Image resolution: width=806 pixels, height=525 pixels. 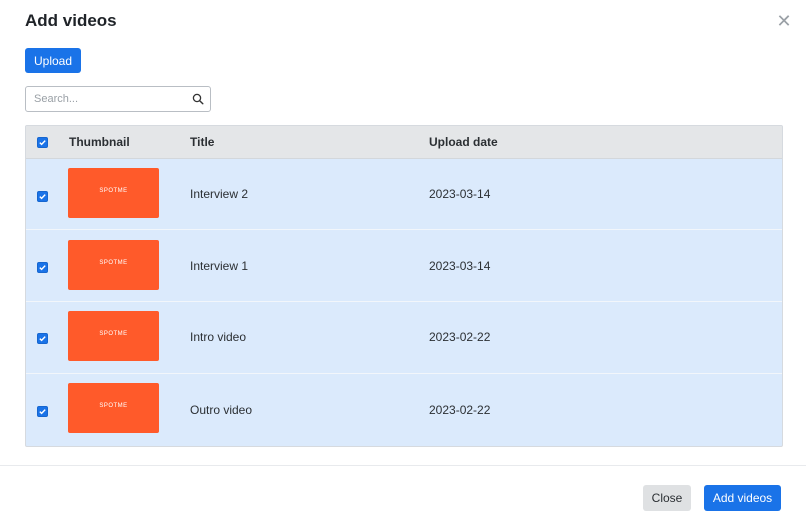 I want to click on column-header-title: Title, so click(x=202, y=142).